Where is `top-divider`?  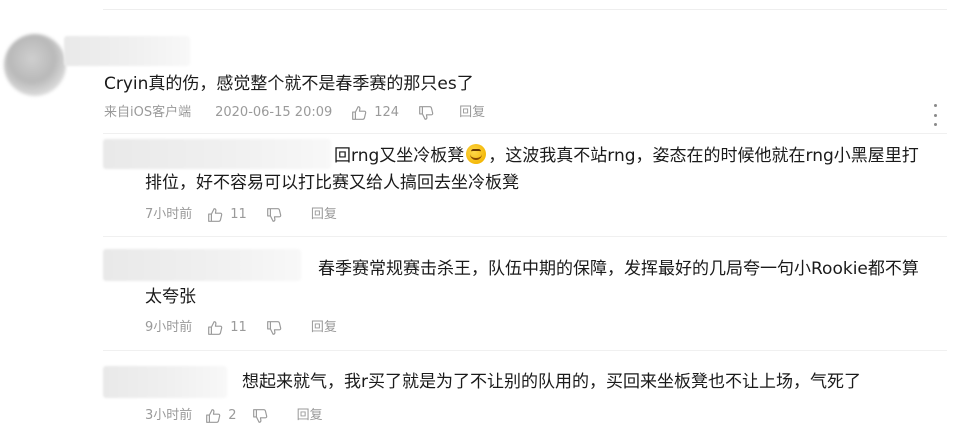 top-divider is located at coordinates (525, 9).